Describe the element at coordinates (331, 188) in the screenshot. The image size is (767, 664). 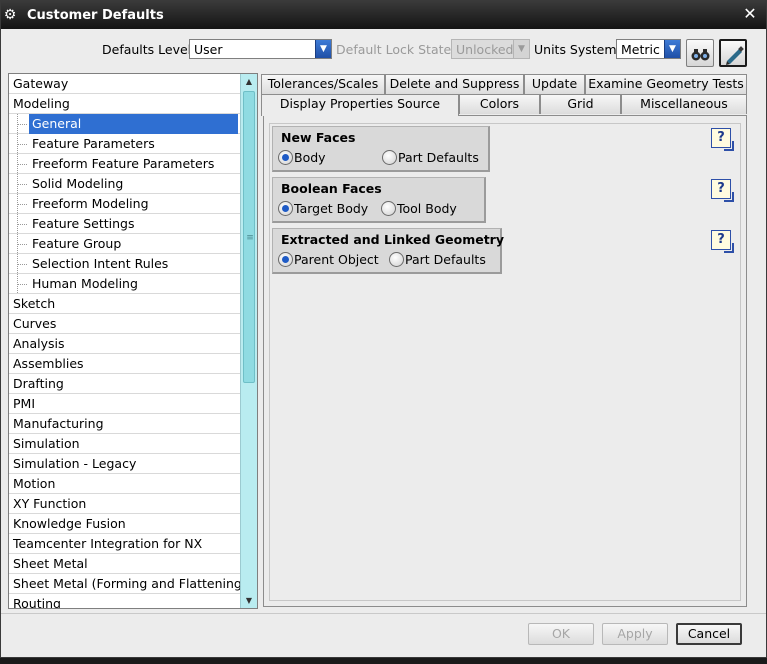
I see `boolean-faces-title: Boolean Faces` at that location.